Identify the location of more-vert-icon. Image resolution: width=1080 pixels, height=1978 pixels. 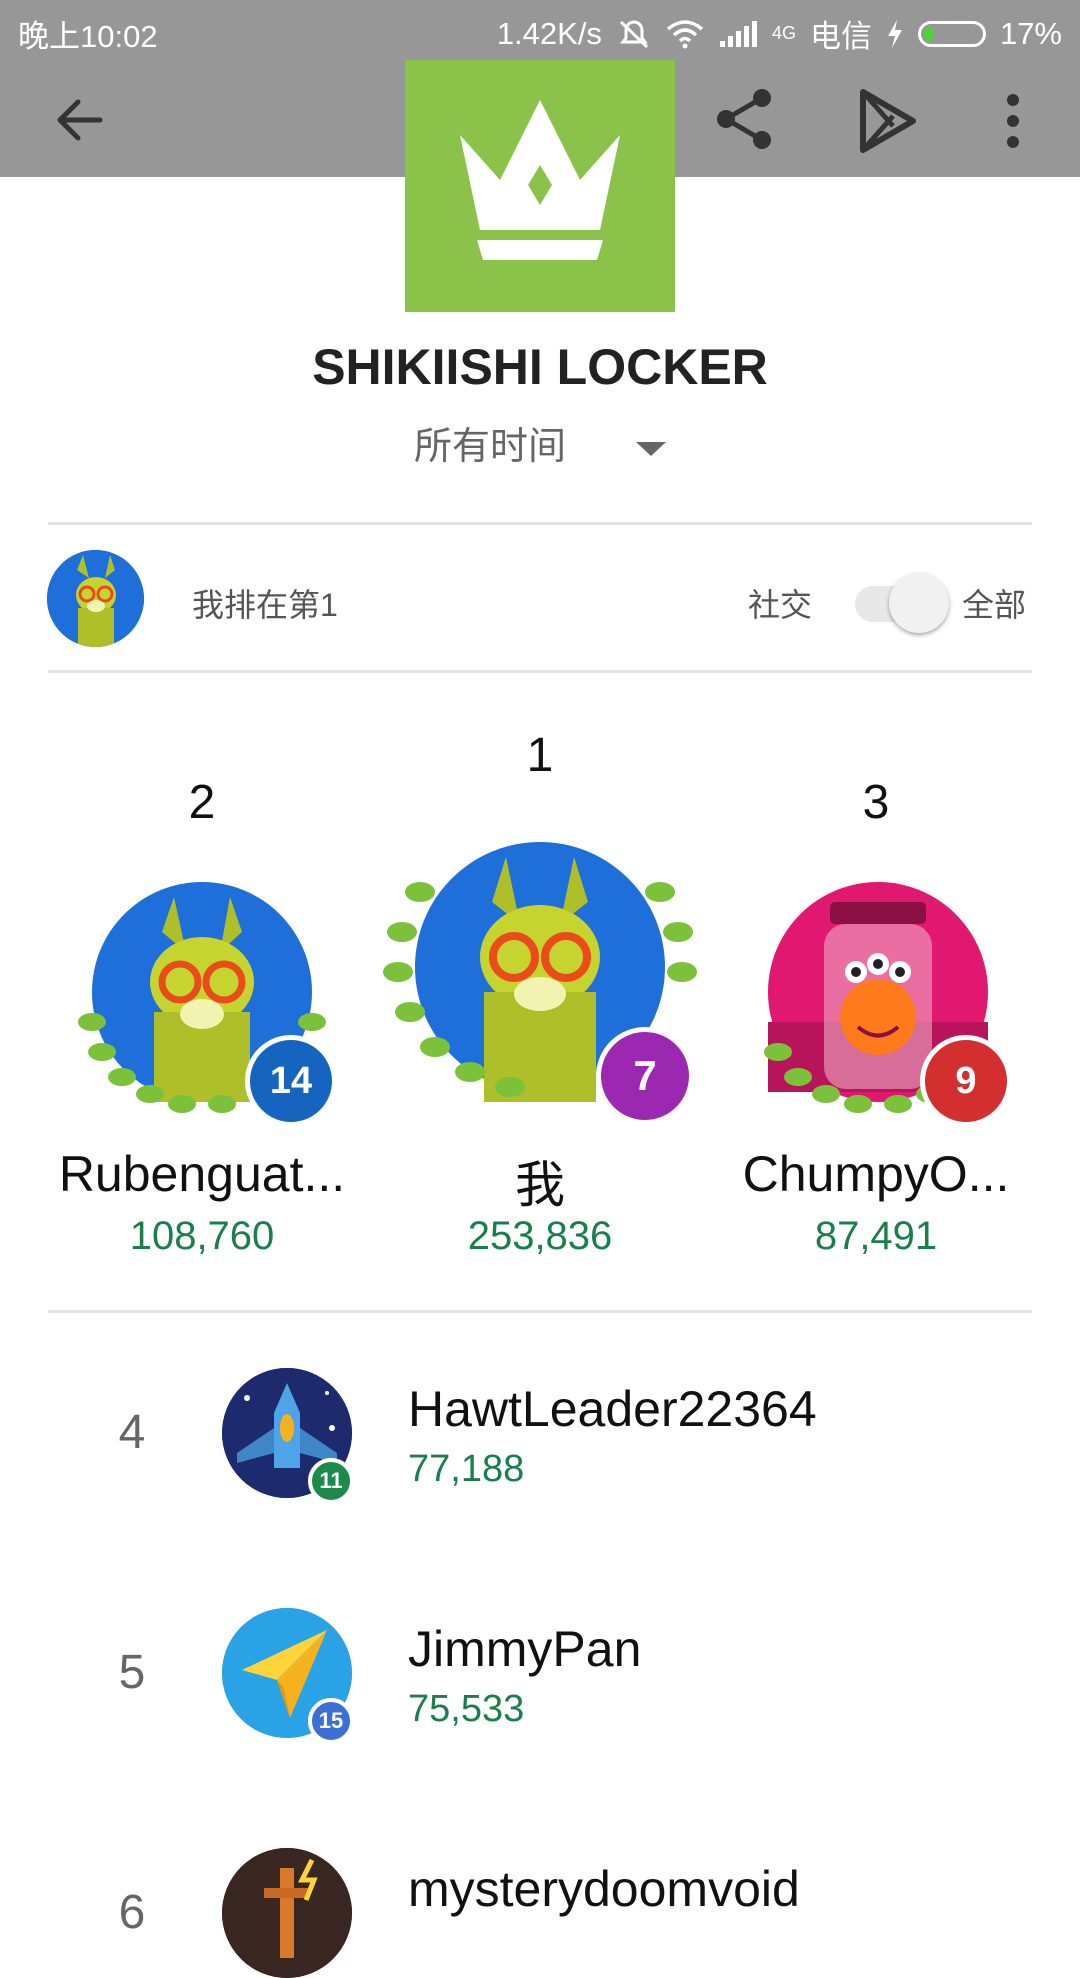
(1013, 121).